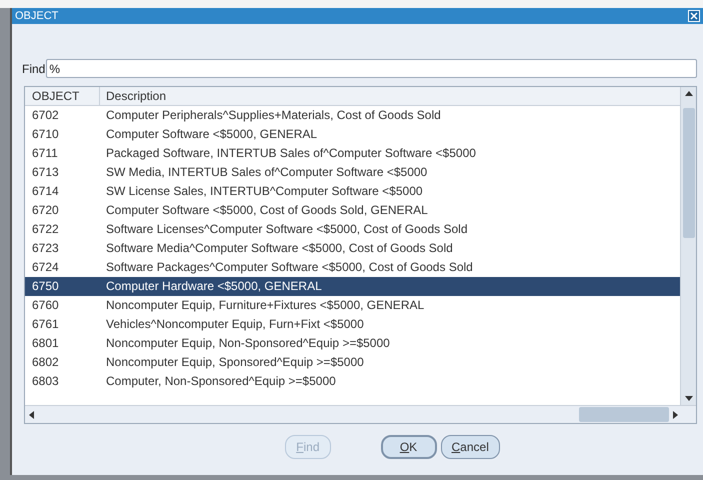 The width and height of the screenshot is (703, 480). I want to click on description-cell-text: Noncomputer Equip, Sponsored^Equip >=$5000, so click(235, 362).